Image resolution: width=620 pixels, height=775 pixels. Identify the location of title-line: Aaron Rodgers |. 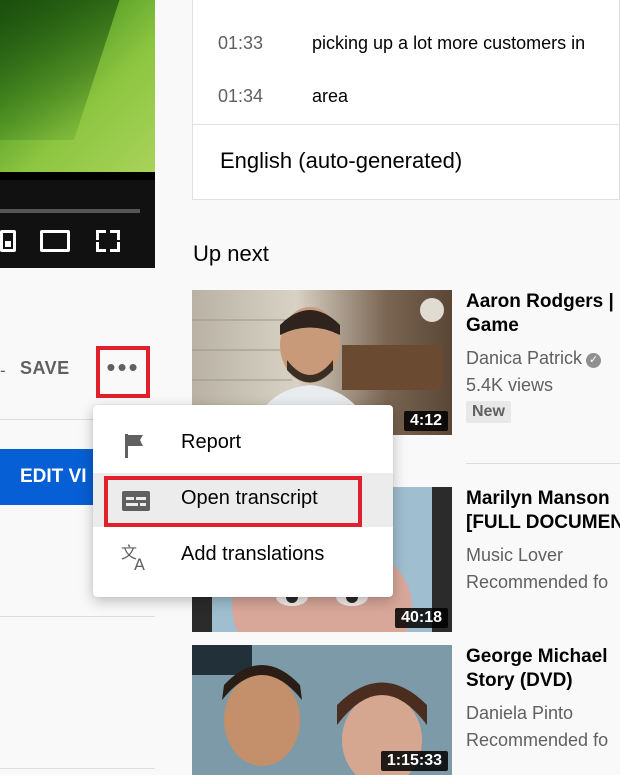
(540, 301).